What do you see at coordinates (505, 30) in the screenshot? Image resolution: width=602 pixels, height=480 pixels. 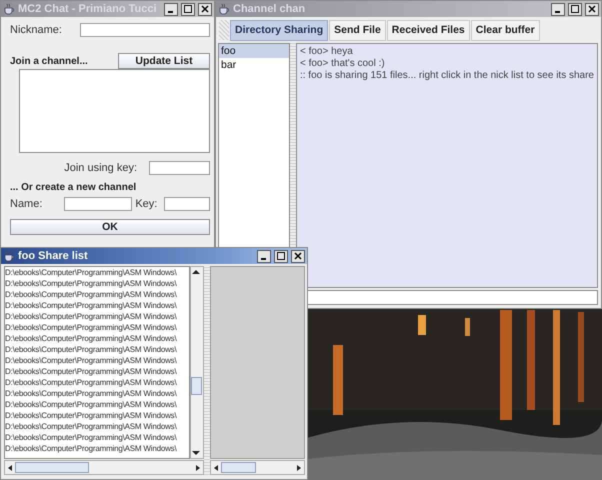 I see `toolbar-button: Clear buffer` at bounding box center [505, 30].